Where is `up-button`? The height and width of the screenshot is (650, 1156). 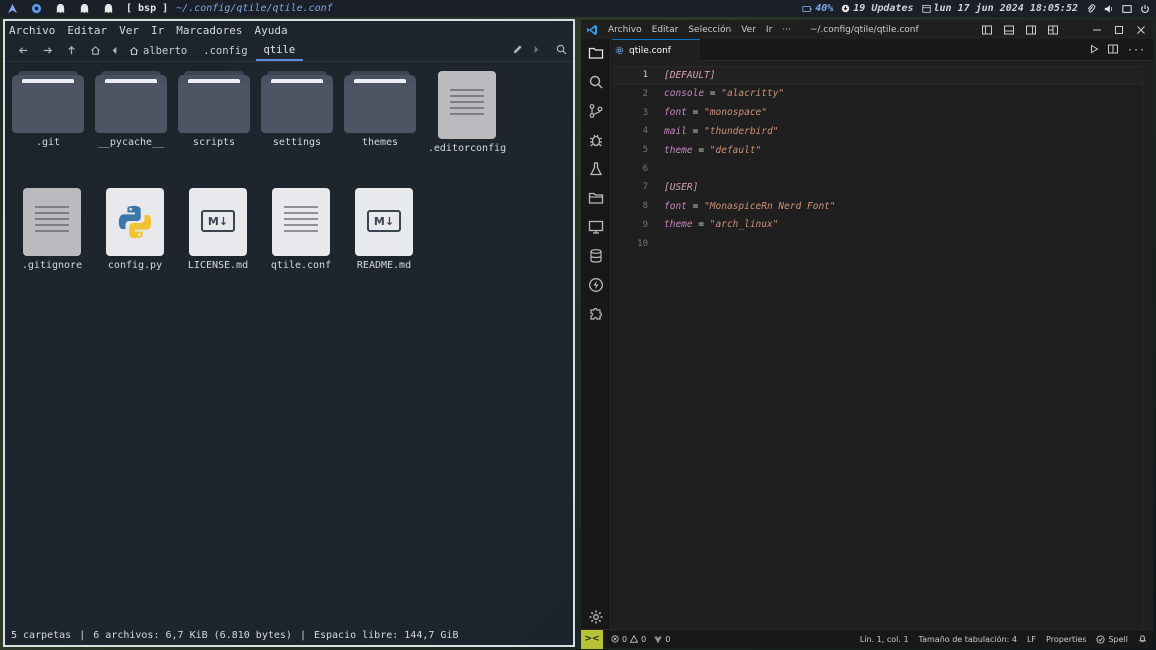
up-button is located at coordinates (71, 51).